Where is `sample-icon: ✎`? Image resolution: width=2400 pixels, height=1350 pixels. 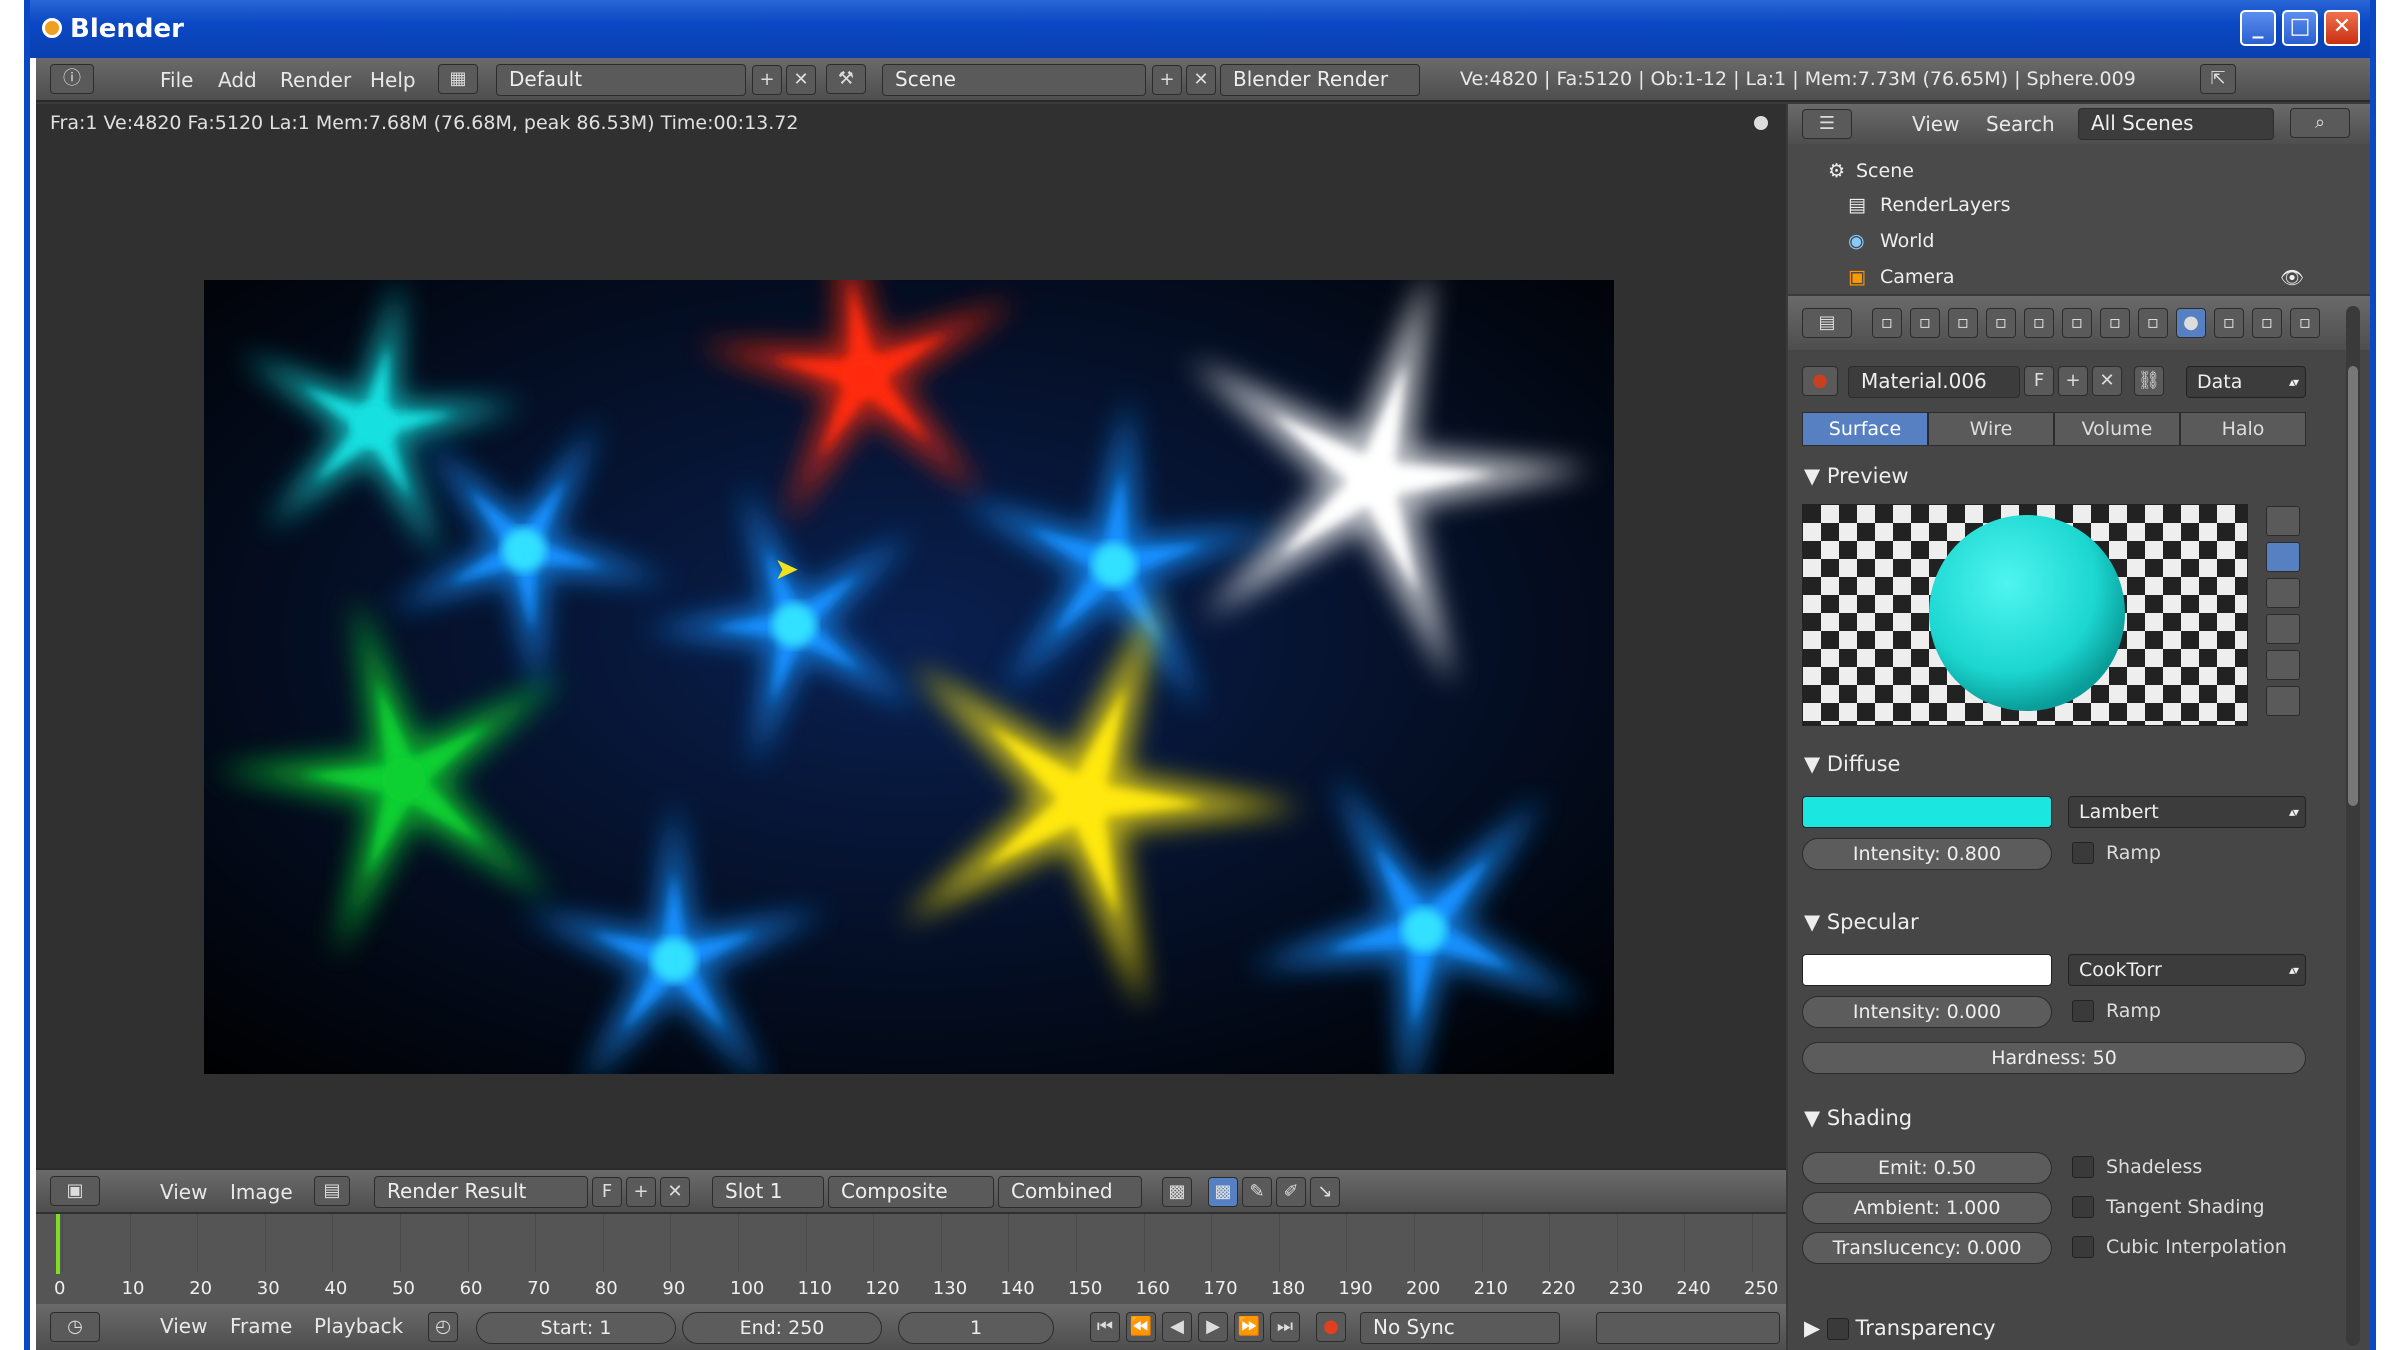
sample-icon: ✎ is located at coordinates (1257, 1192).